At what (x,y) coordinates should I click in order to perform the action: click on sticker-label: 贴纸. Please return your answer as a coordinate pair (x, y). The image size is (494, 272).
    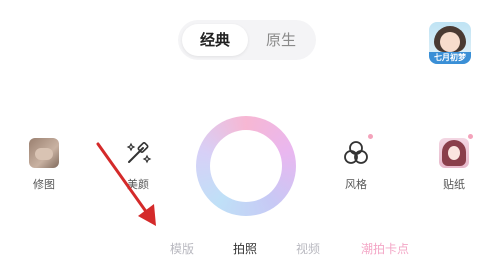
    Looking at the image, I should click on (454, 184).